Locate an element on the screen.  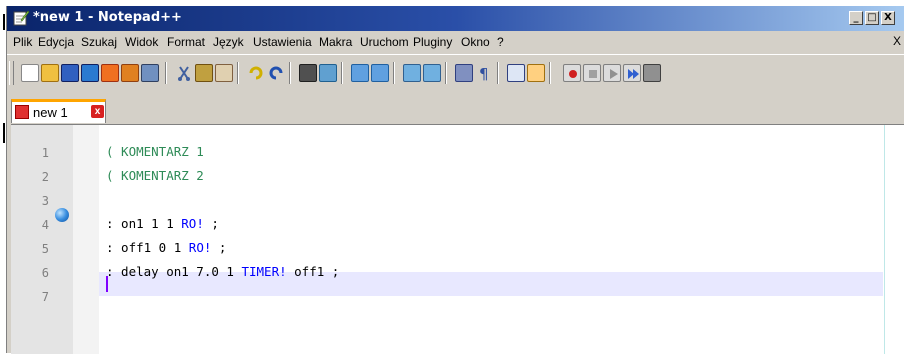
cut-icon is located at coordinates (184, 73).